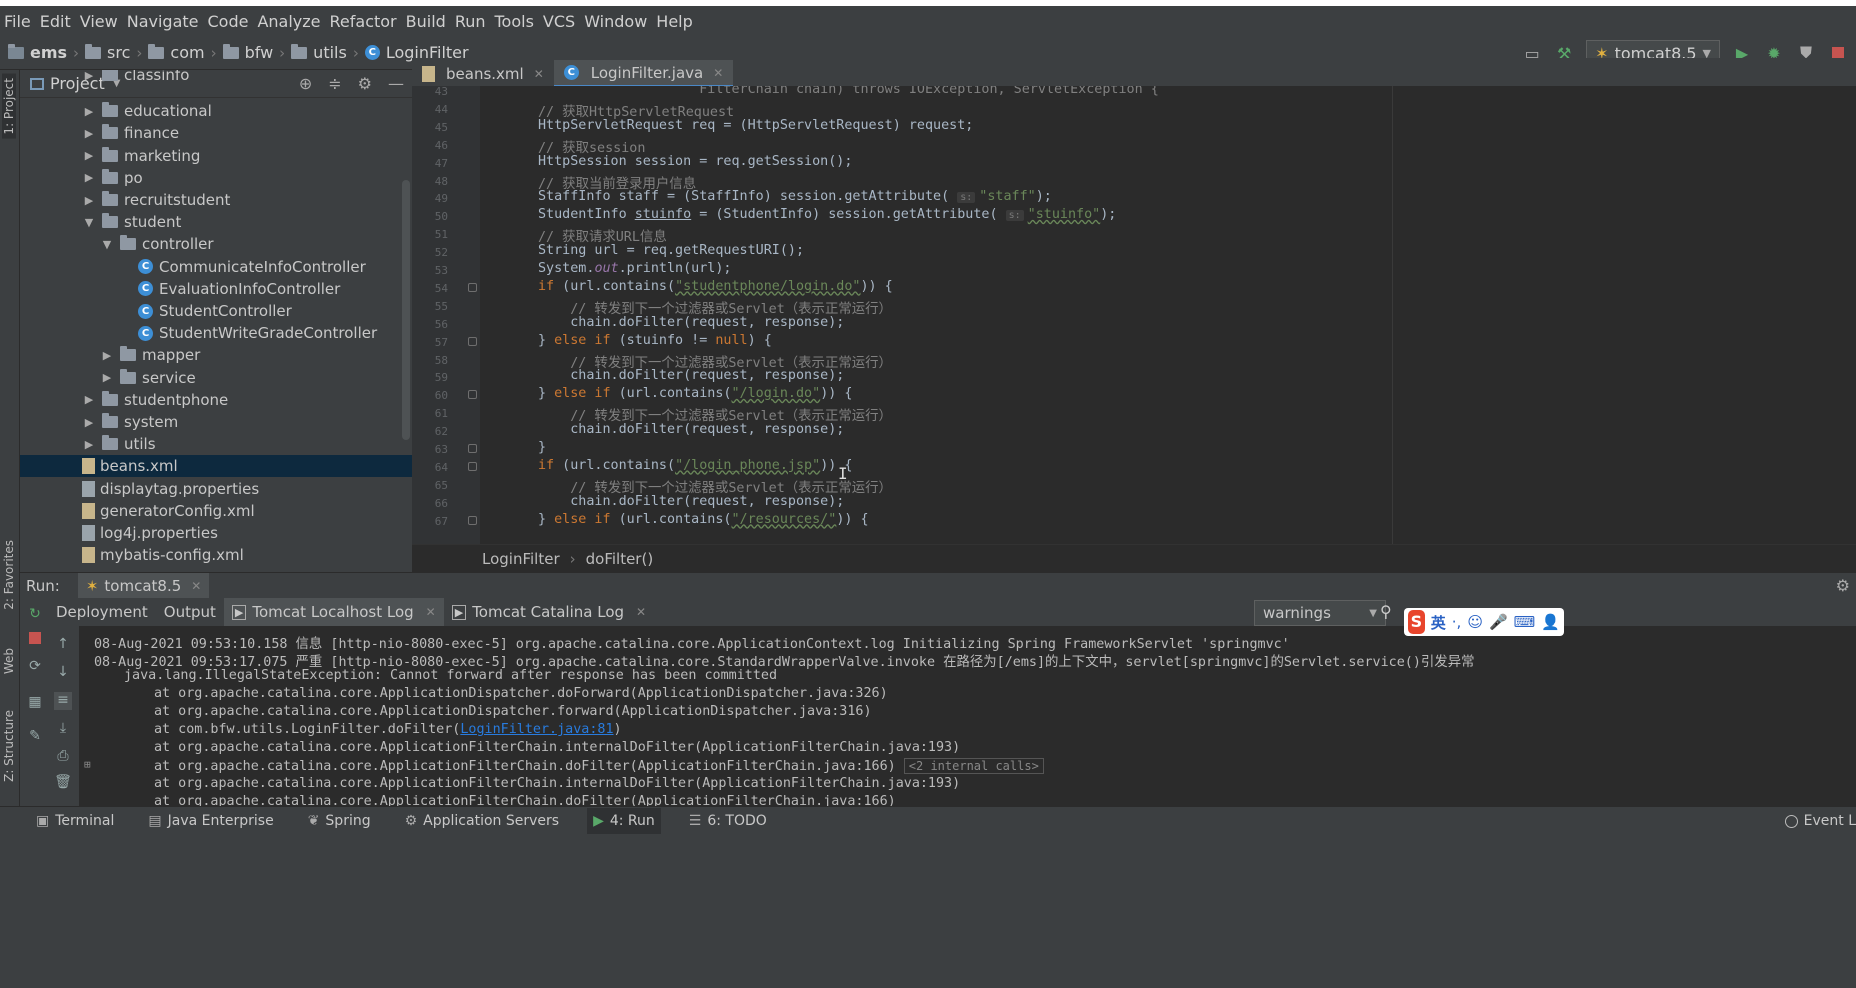  I want to click on bottom-tab-4-run: ▶ 4: Run, so click(624, 820).